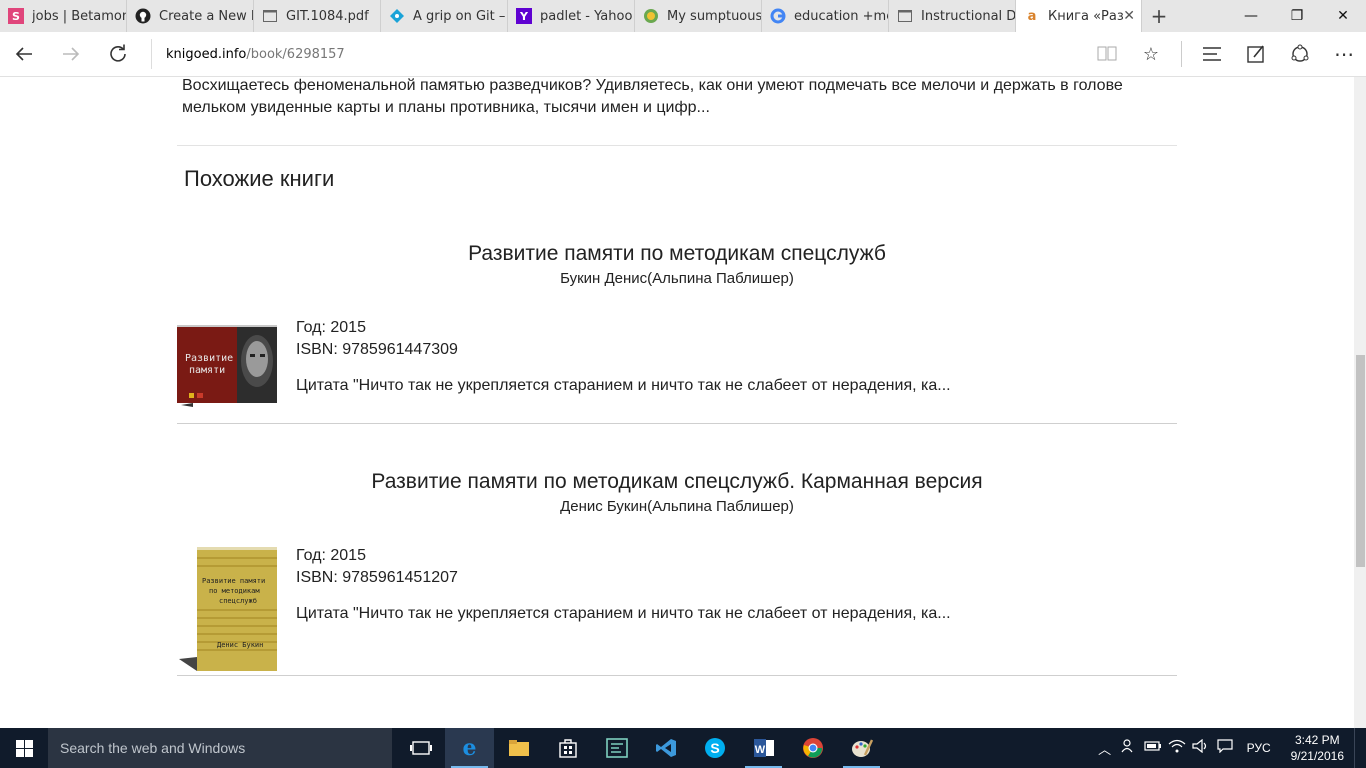 The image size is (1366, 768). What do you see at coordinates (1153, 748) in the screenshot?
I see `battery-icon` at bounding box center [1153, 748].